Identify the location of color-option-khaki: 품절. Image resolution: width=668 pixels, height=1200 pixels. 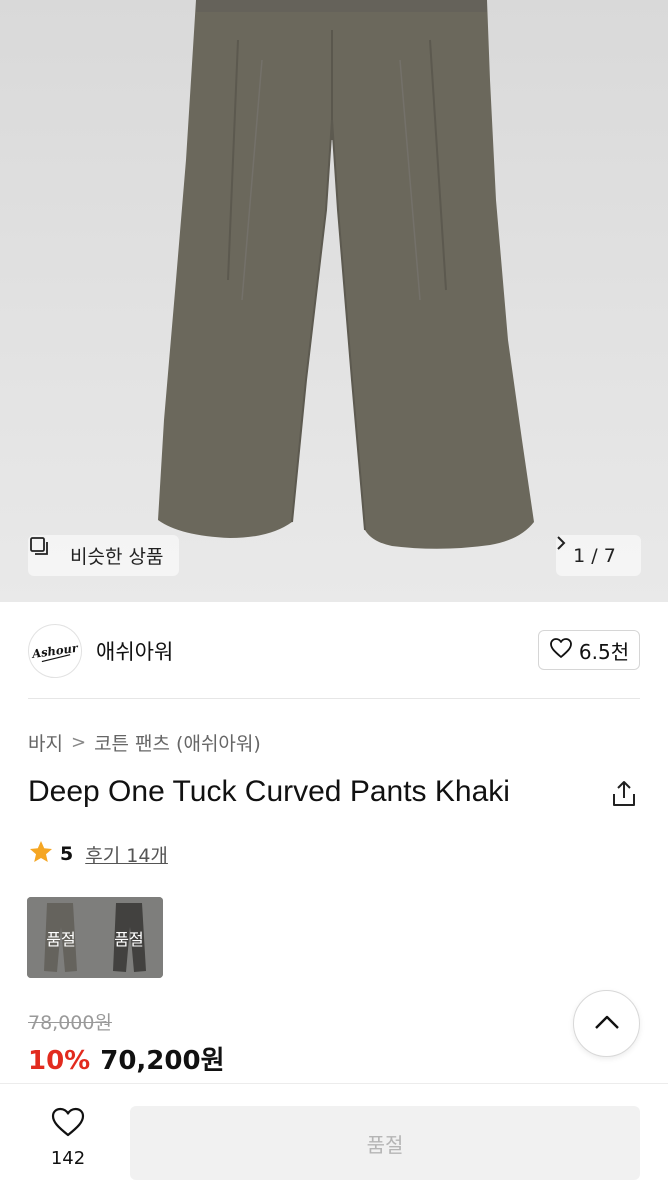
(61, 937).